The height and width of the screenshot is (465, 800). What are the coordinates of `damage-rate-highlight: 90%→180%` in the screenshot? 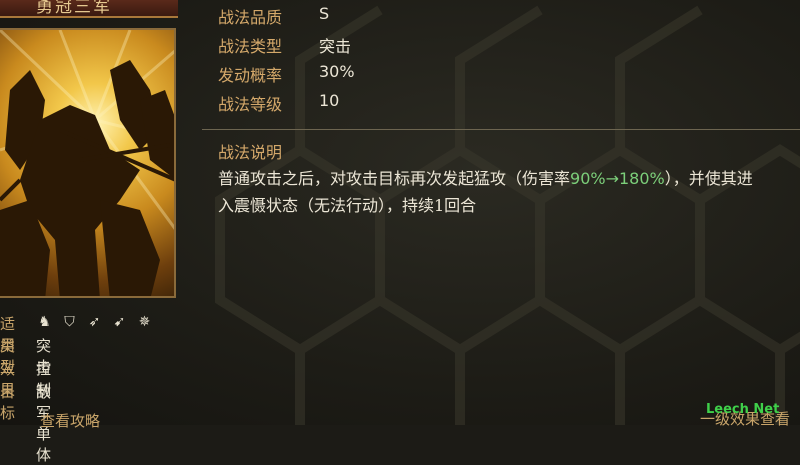 It's located at (617, 178).